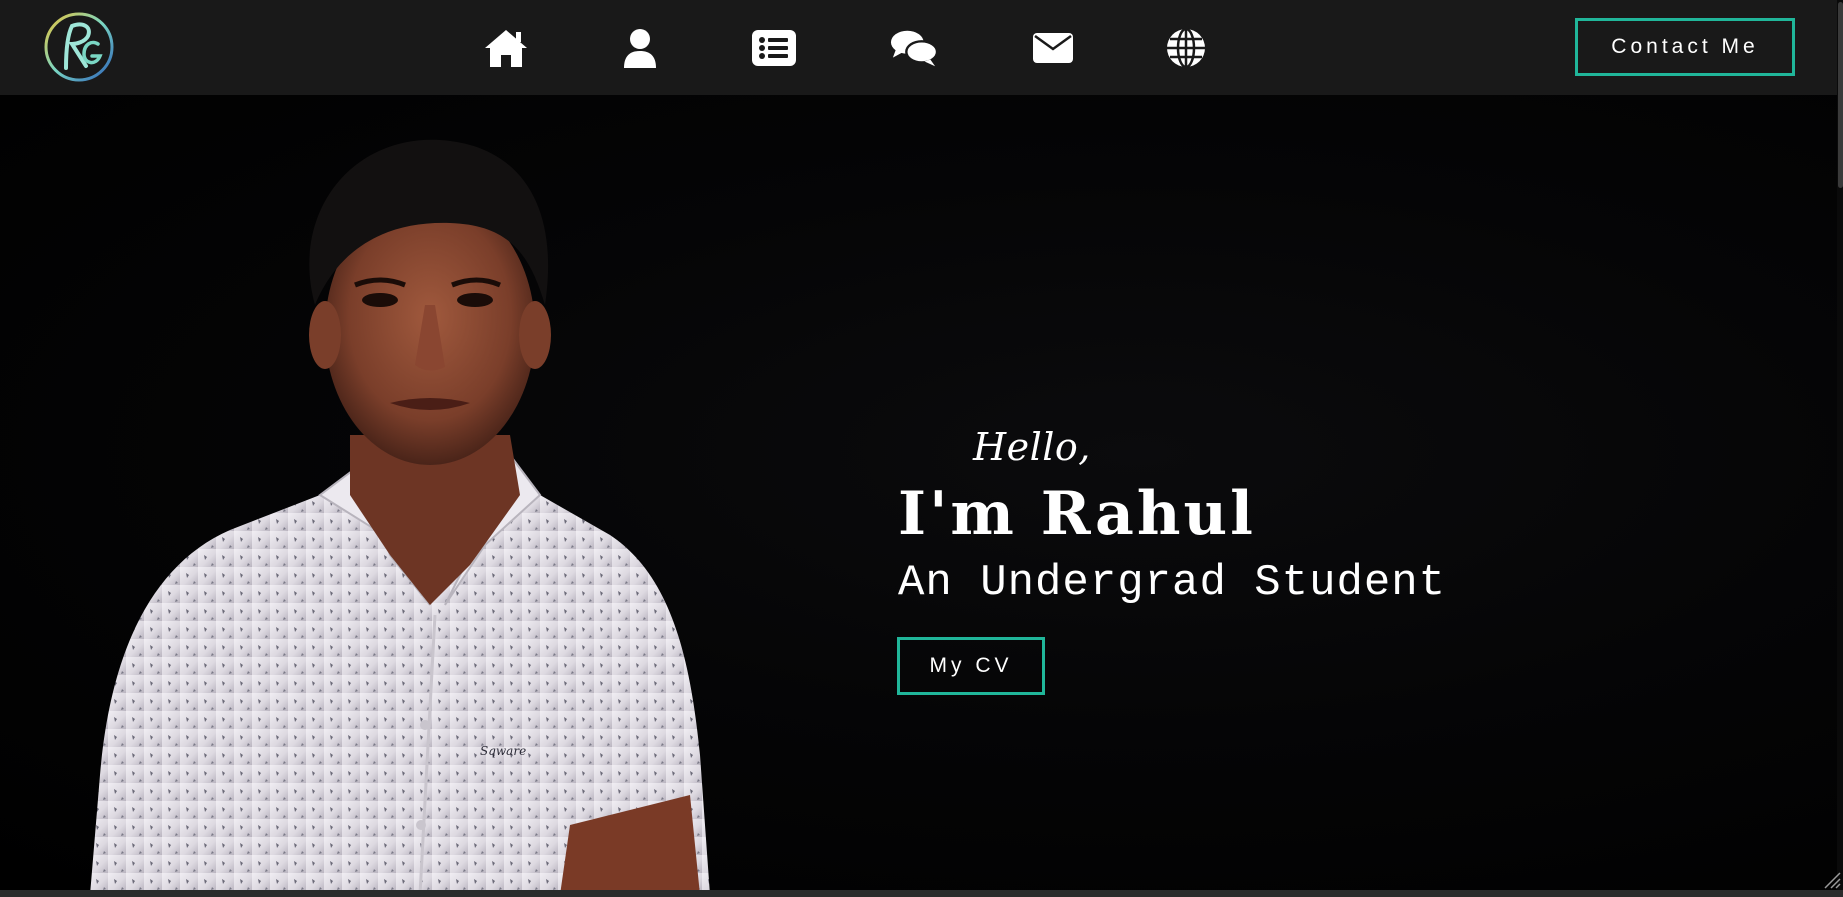 Image resolution: width=1843 pixels, height=897 pixels. Describe the element at coordinates (503, 751) in the screenshot. I see `svg-text: Sqware` at that location.